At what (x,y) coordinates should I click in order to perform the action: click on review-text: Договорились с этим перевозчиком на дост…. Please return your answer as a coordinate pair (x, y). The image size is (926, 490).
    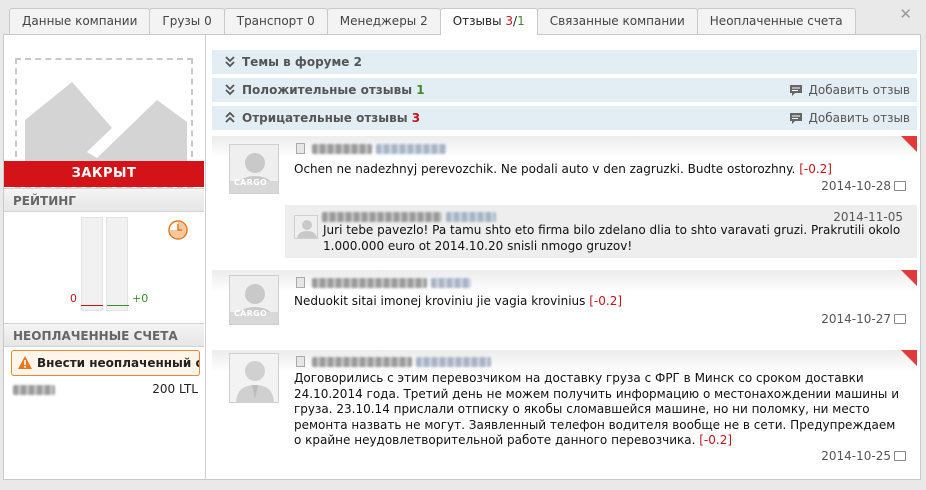
    Looking at the image, I should click on (600, 410).